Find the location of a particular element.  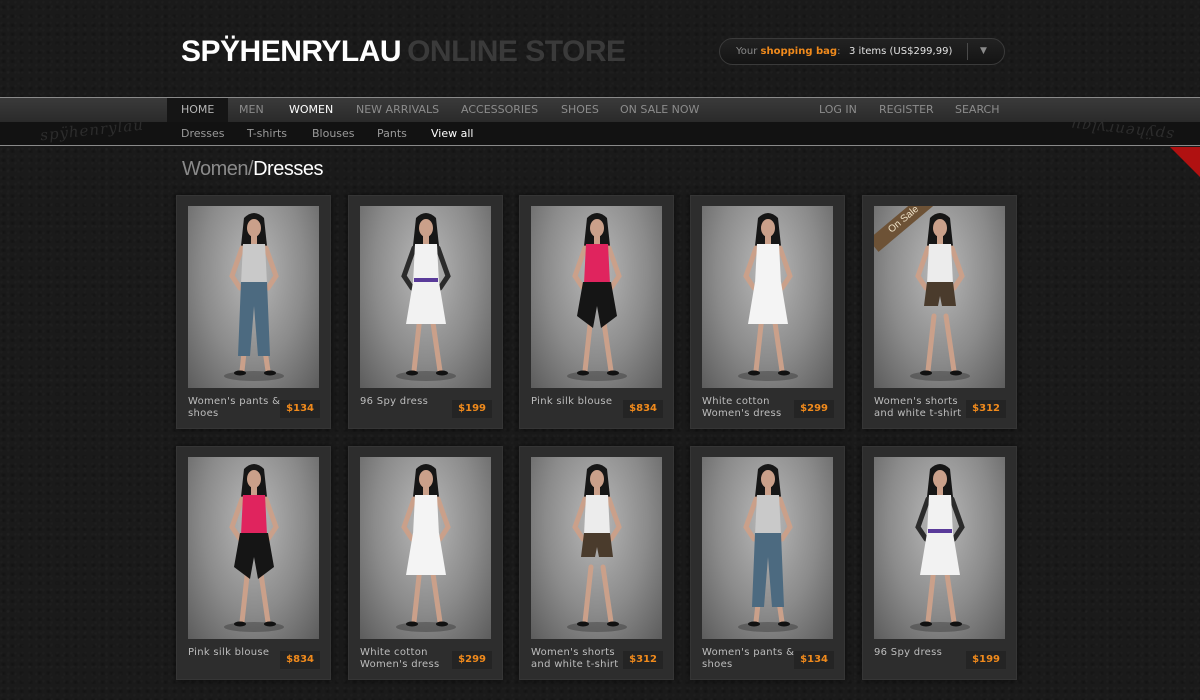

shopping-bag-link: shopping bag is located at coordinates (799, 51).